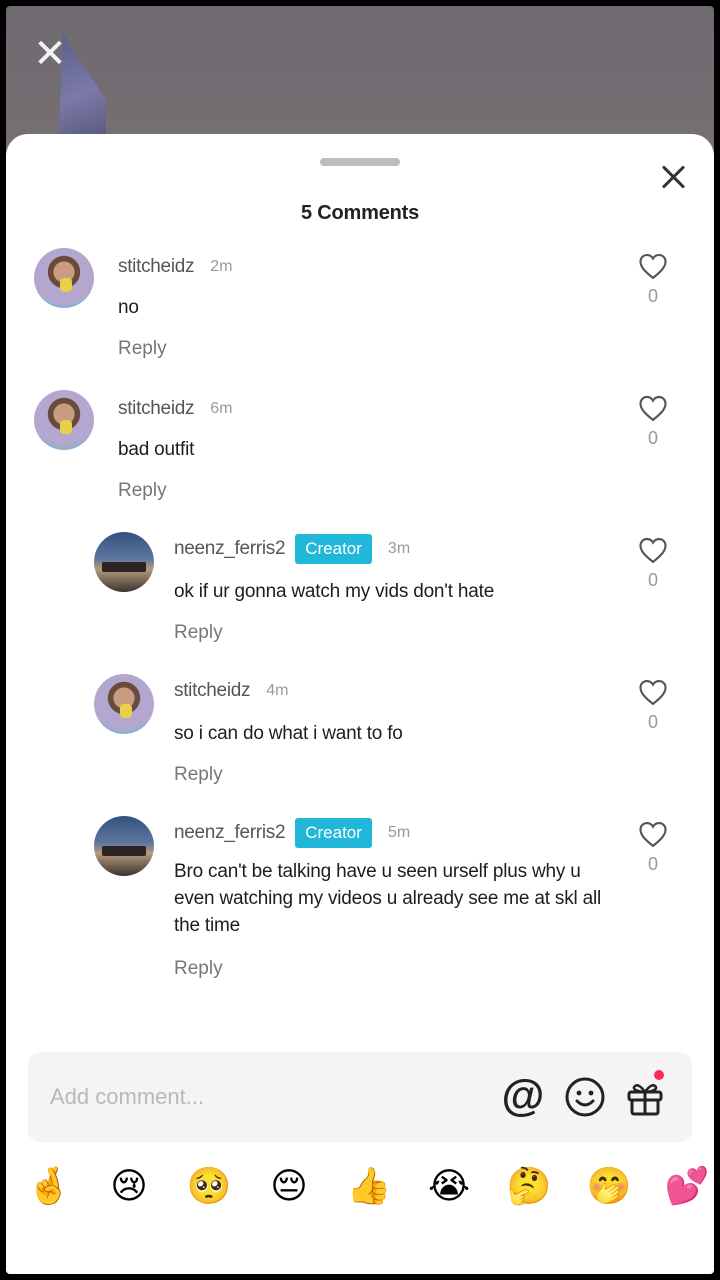  I want to click on emoji-bar: 🤞 😢 🥺 😔 👍 😭 🤔 🤭 💕, so click(360, 1187).